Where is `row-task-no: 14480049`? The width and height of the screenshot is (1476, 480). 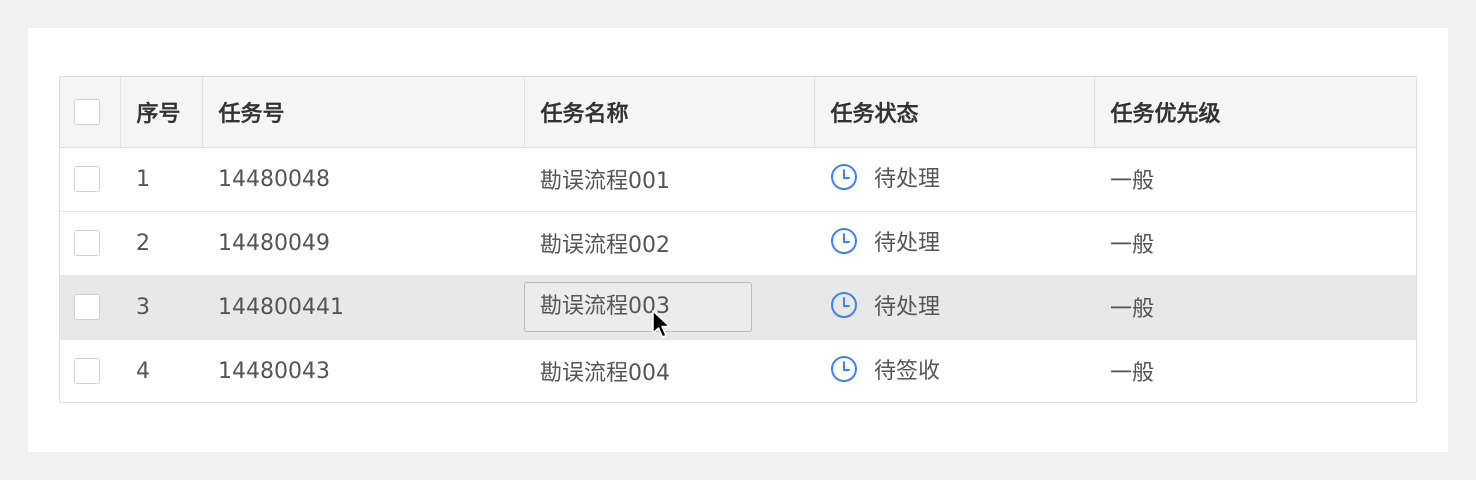 row-task-no: 14480049 is located at coordinates (274, 243).